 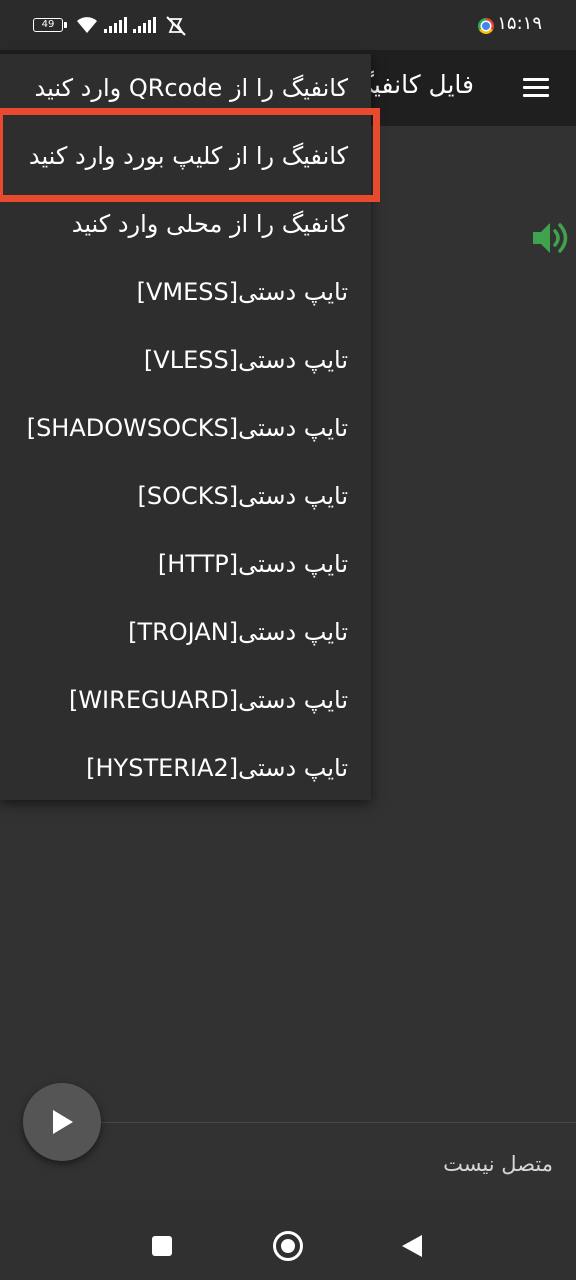 I want to click on status-bar: 49 ۱۵:۱۹, so click(x=288, y=25).